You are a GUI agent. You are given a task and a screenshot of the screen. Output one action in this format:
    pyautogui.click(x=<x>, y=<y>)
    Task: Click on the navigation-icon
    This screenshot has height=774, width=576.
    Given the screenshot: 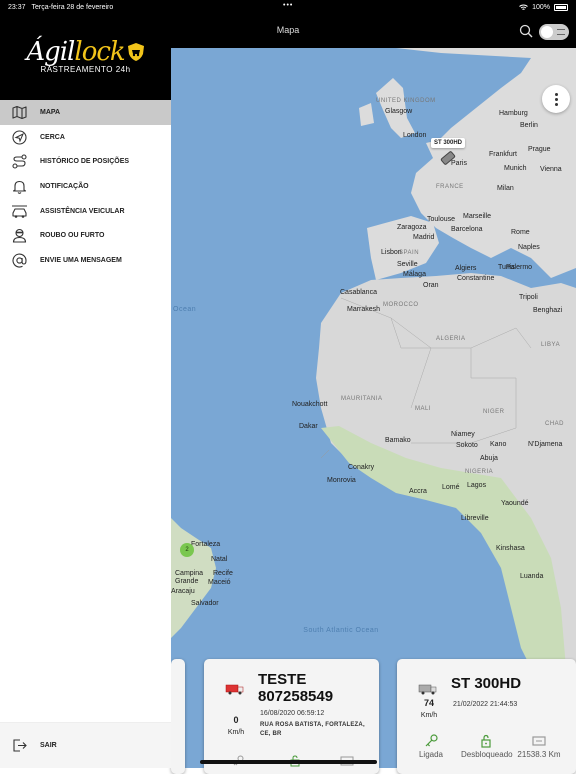 What is the action you would take?
    pyautogui.click(x=19, y=137)
    